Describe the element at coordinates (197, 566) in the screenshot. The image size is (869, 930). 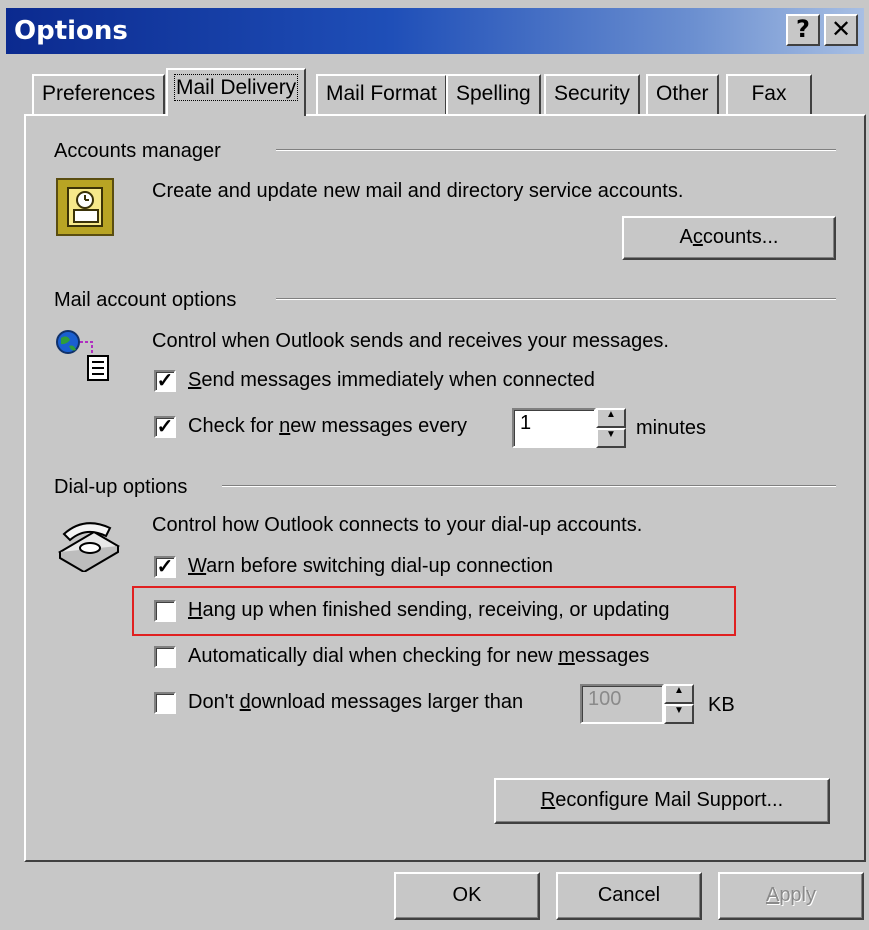
I see `warn-key: W` at that location.